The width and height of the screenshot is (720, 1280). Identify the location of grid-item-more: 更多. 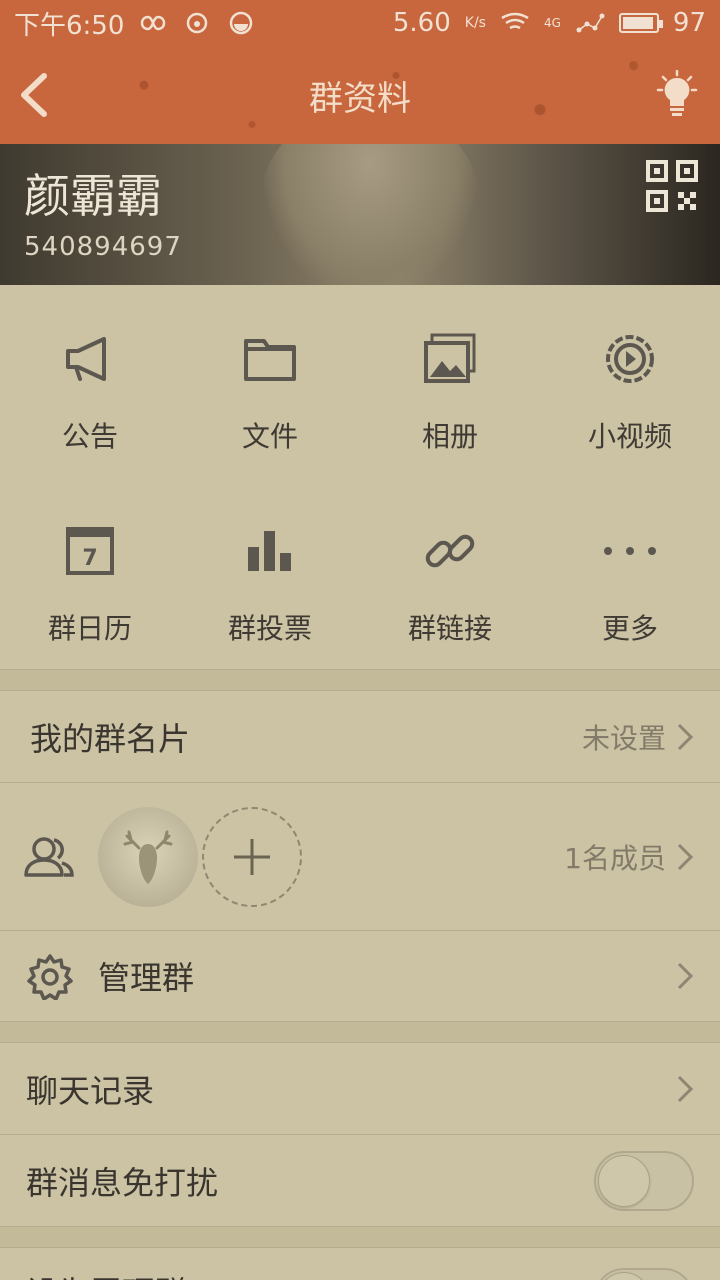
(630, 573).